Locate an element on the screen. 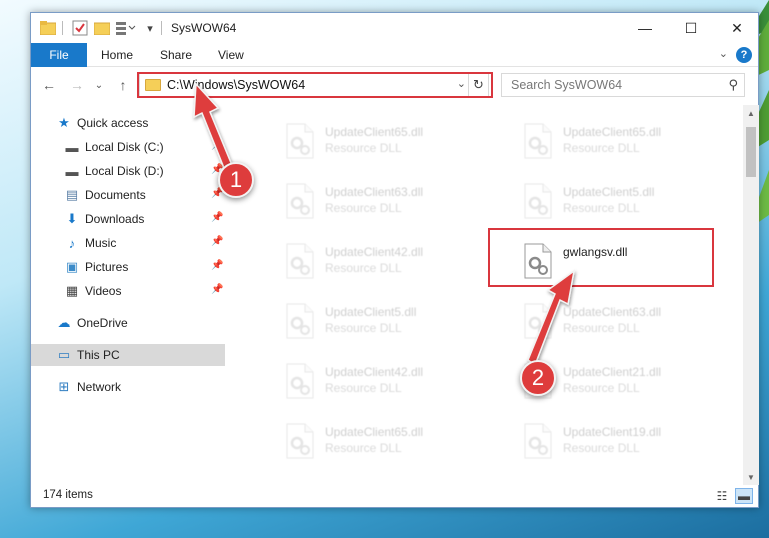 This screenshot has width=769, height=538. file-item: UpdateClient19.dll Resource DLL is located at coordinates (632, 442).